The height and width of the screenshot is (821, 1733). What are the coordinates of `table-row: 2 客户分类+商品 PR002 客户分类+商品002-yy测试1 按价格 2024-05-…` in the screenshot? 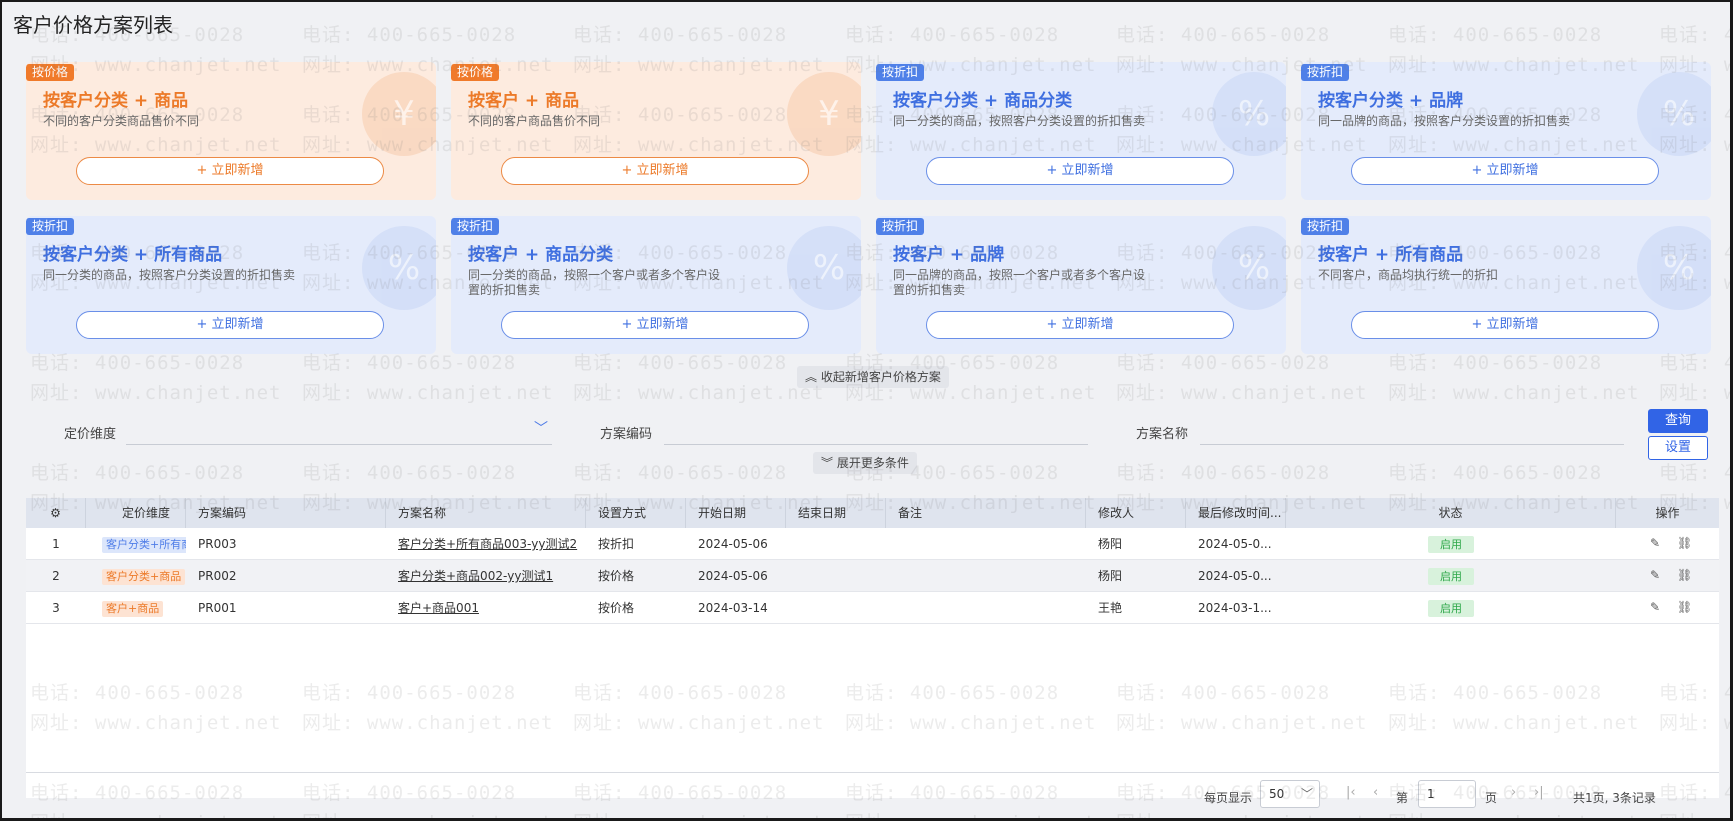 It's located at (872, 576).